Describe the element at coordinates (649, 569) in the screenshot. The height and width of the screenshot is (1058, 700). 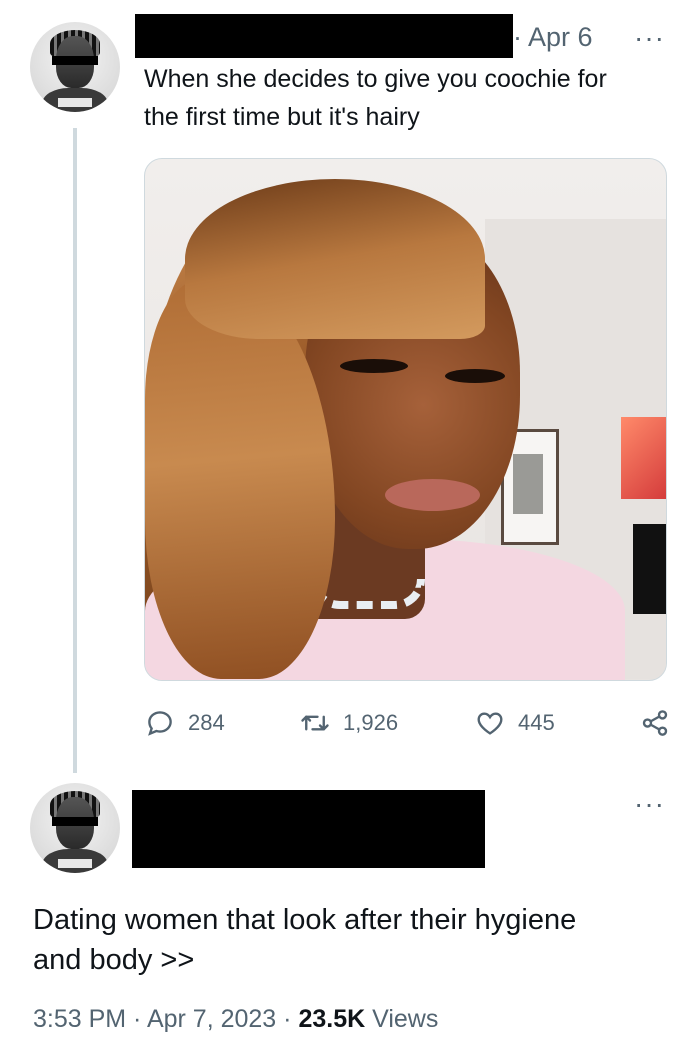
I see `photo-dark-panel` at that location.